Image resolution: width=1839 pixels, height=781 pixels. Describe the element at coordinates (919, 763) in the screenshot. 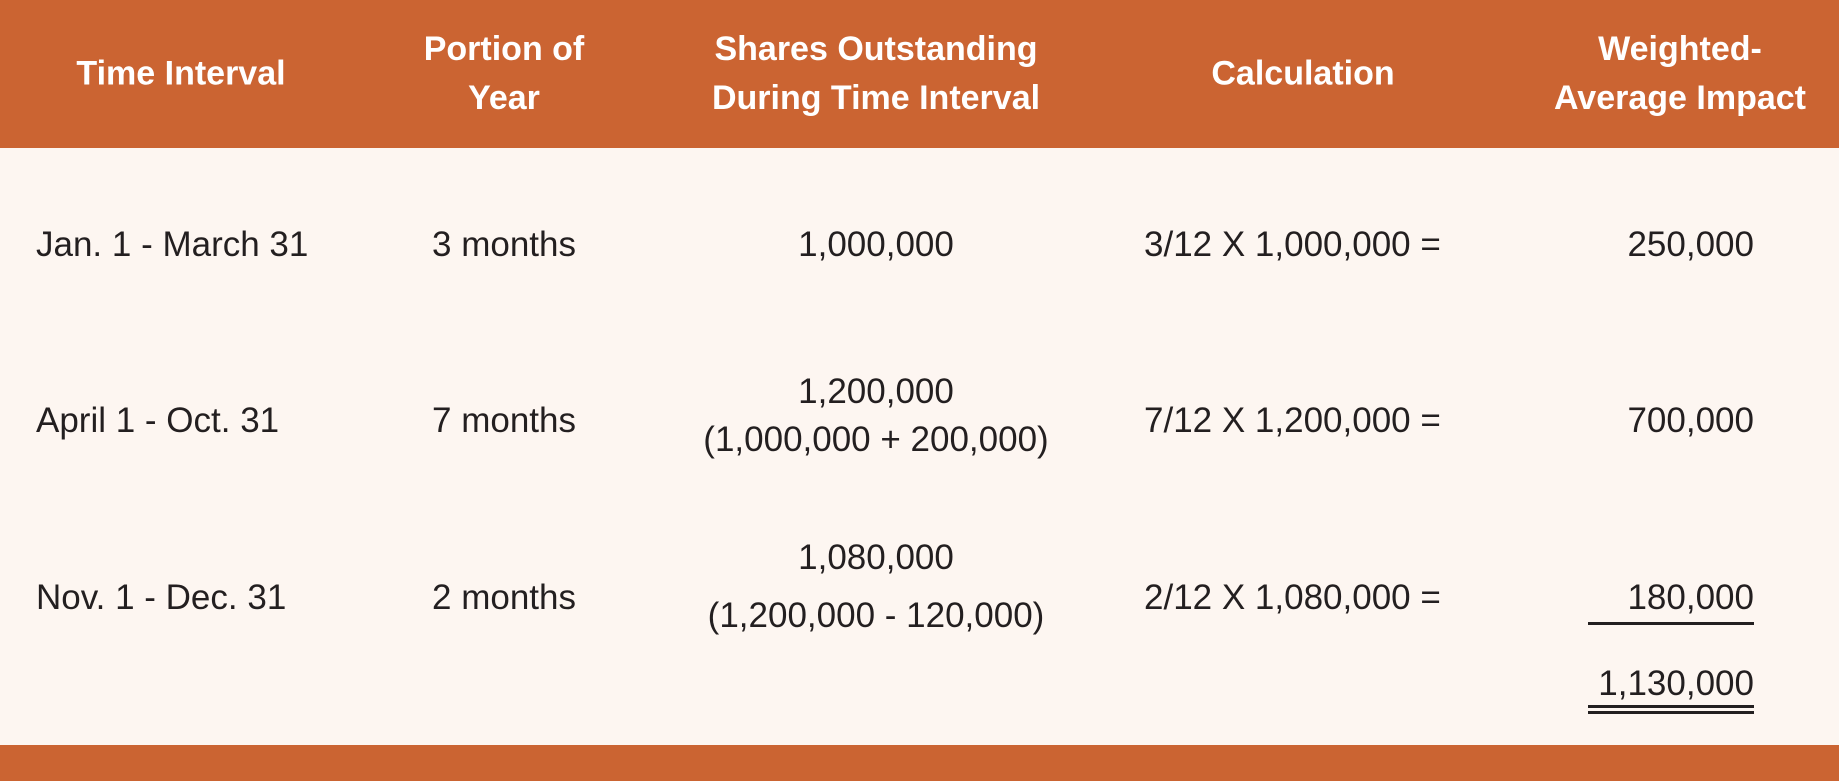

I see `footer-bar` at that location.